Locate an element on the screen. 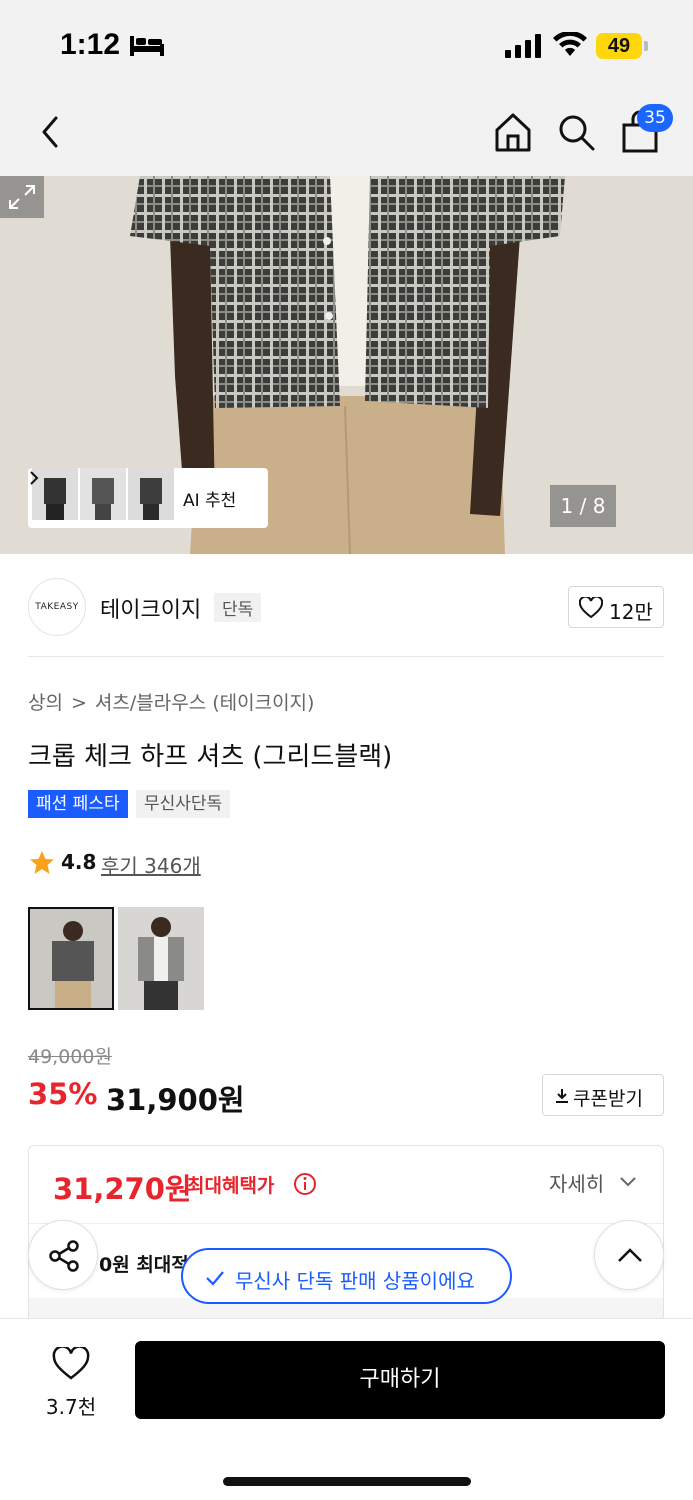  status-time: 1:12 is located at coordinates (90, 44).